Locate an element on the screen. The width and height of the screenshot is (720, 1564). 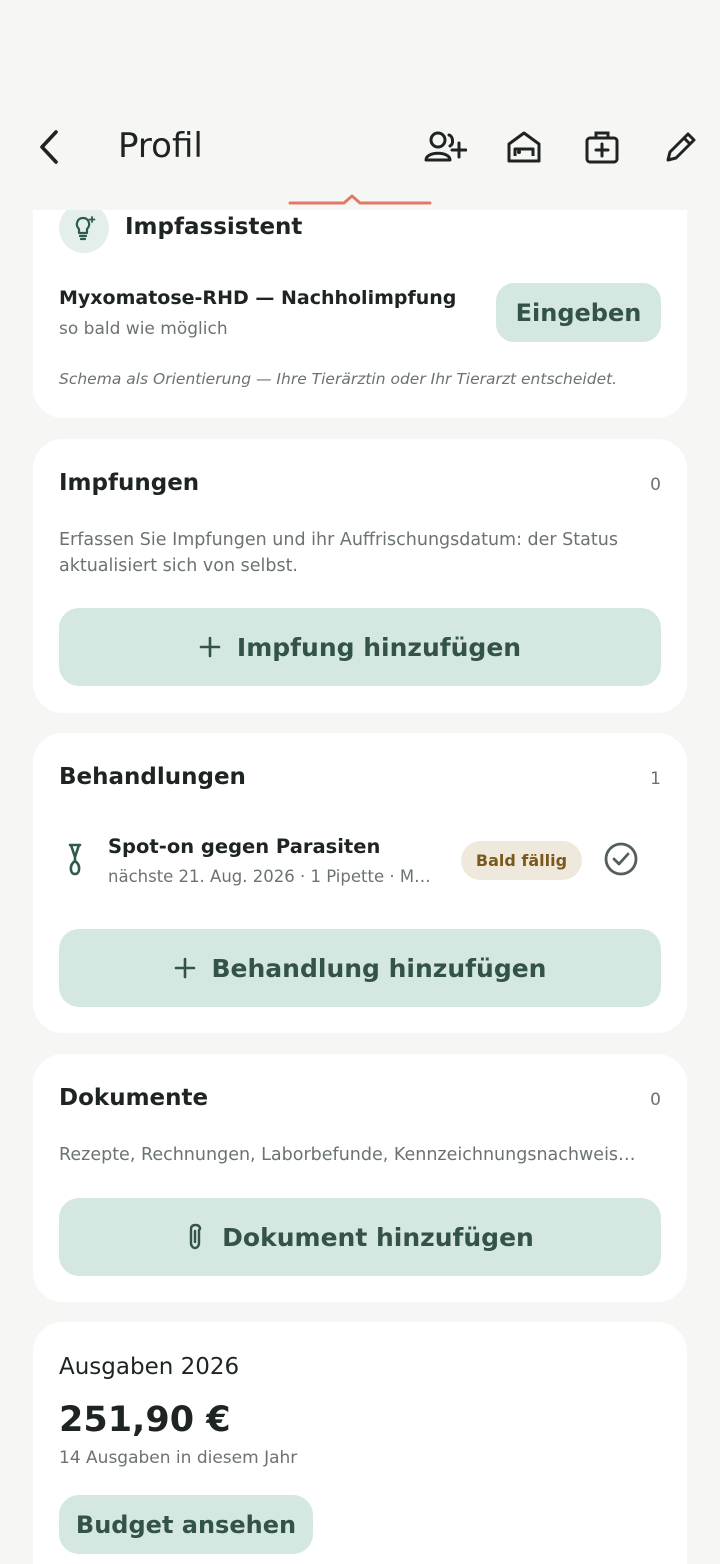
back-chevron-icon is located at coordinates (49, 147).